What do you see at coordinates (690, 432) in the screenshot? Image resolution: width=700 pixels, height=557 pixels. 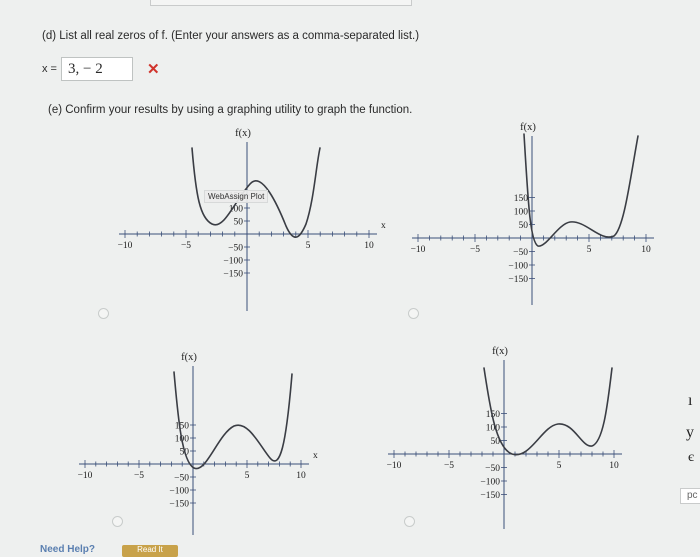 I see `edge-glyph-2: y` at bounding box center [690, 432].